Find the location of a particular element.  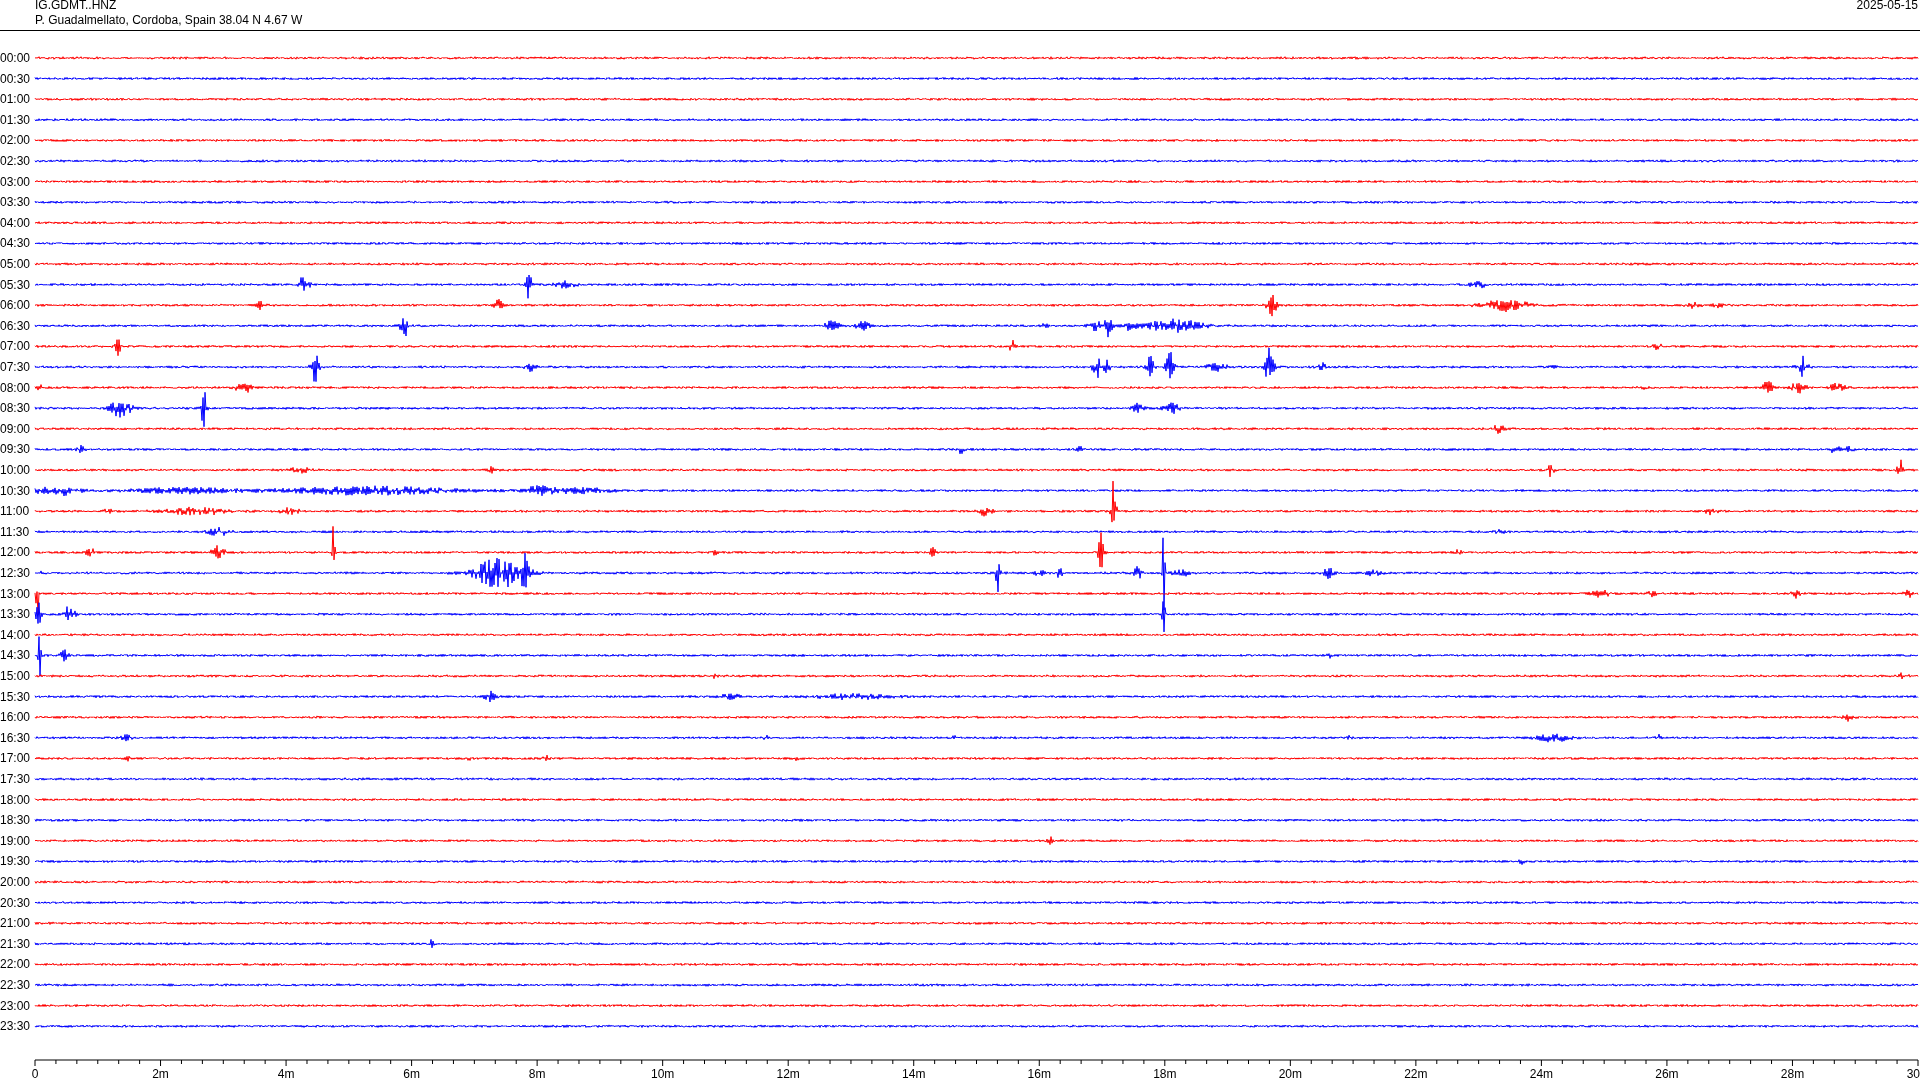

time-label: 14:00 is located at coordinates (15, 634).